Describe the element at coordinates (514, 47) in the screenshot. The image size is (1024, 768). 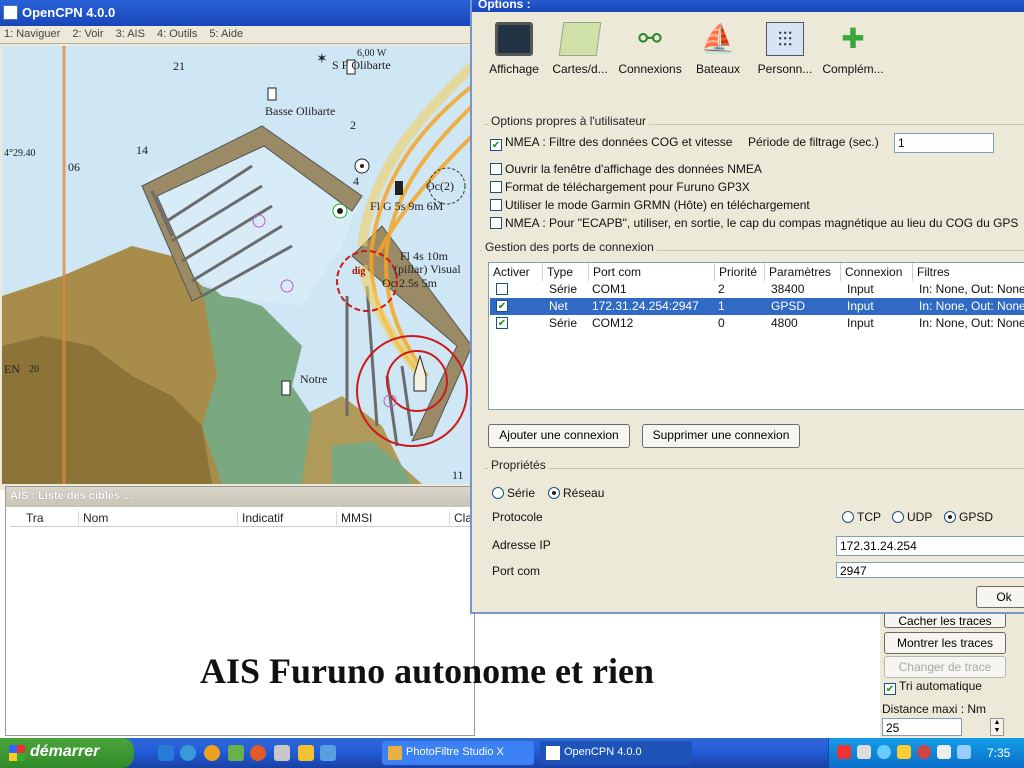
I see `tab-affichage: Affichage` at that location.